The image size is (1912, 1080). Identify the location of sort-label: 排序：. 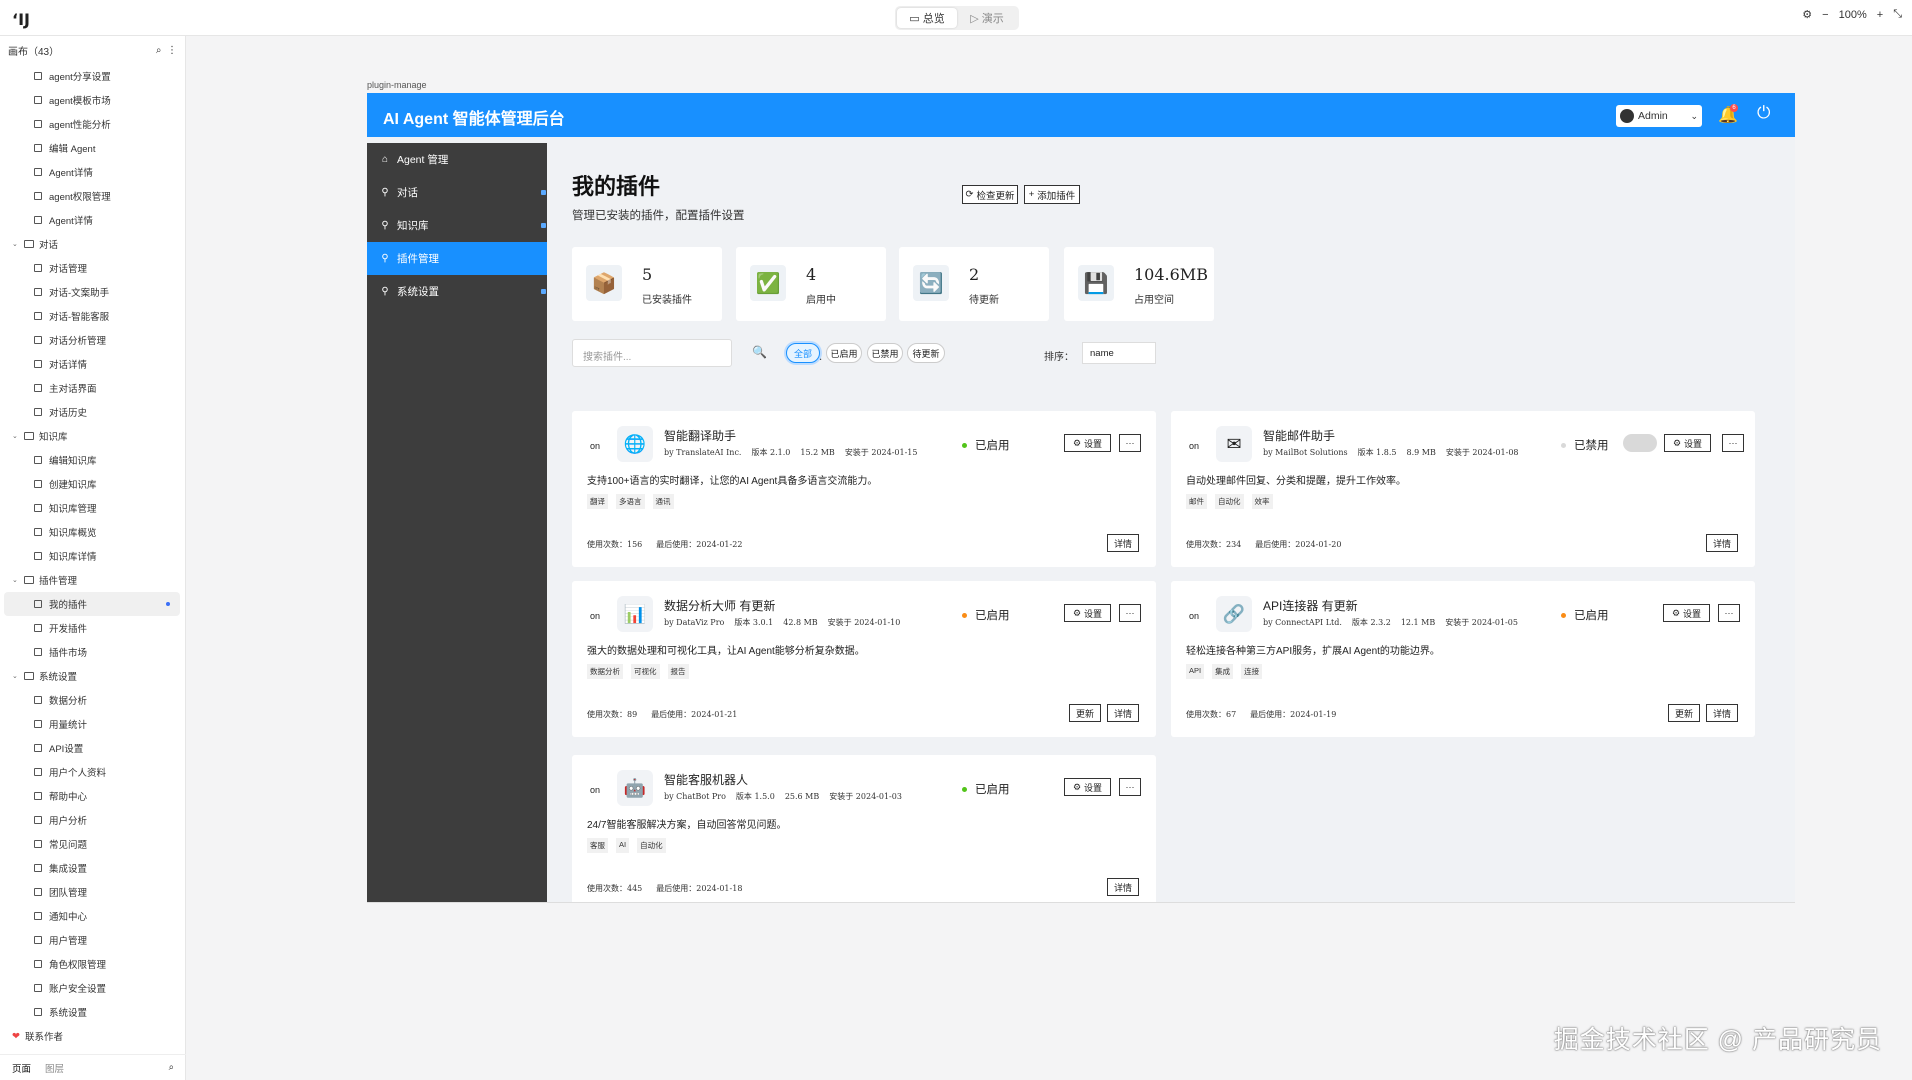
(1059, 357).